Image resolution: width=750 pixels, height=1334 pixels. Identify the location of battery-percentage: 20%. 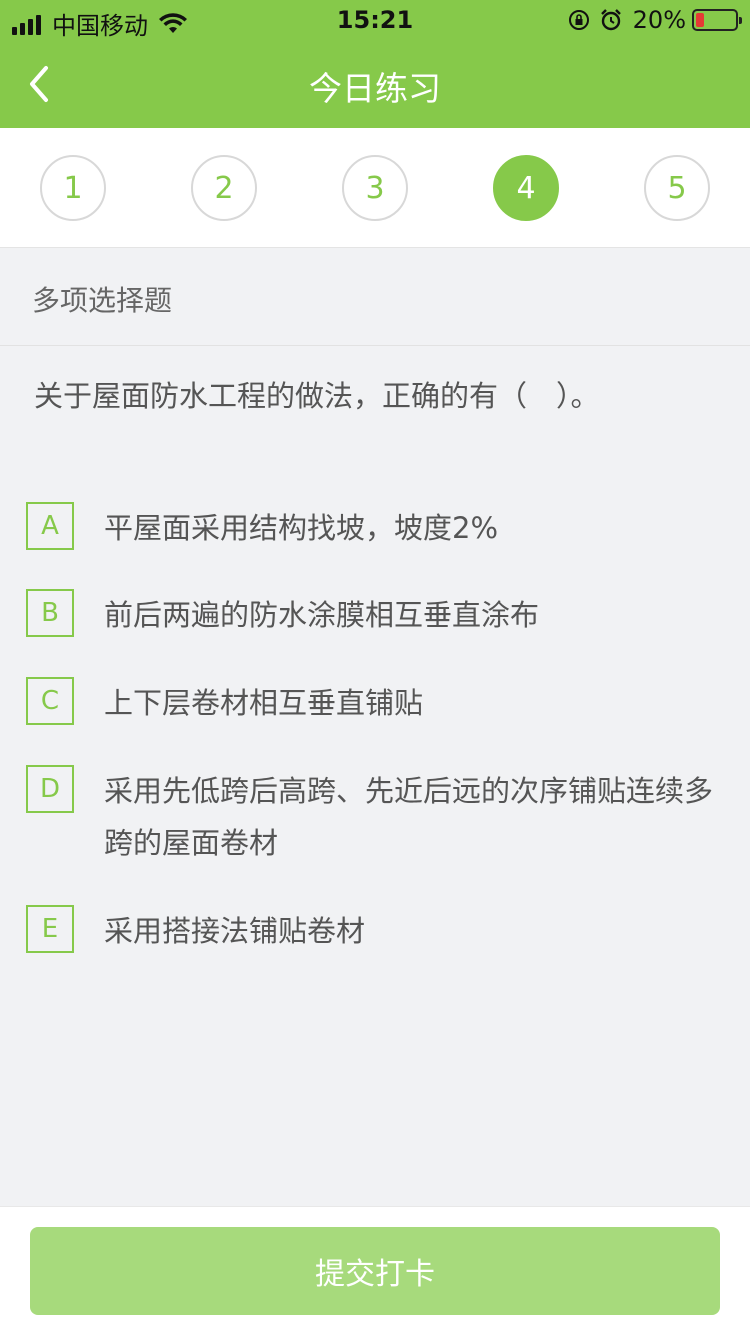
(659, 20).